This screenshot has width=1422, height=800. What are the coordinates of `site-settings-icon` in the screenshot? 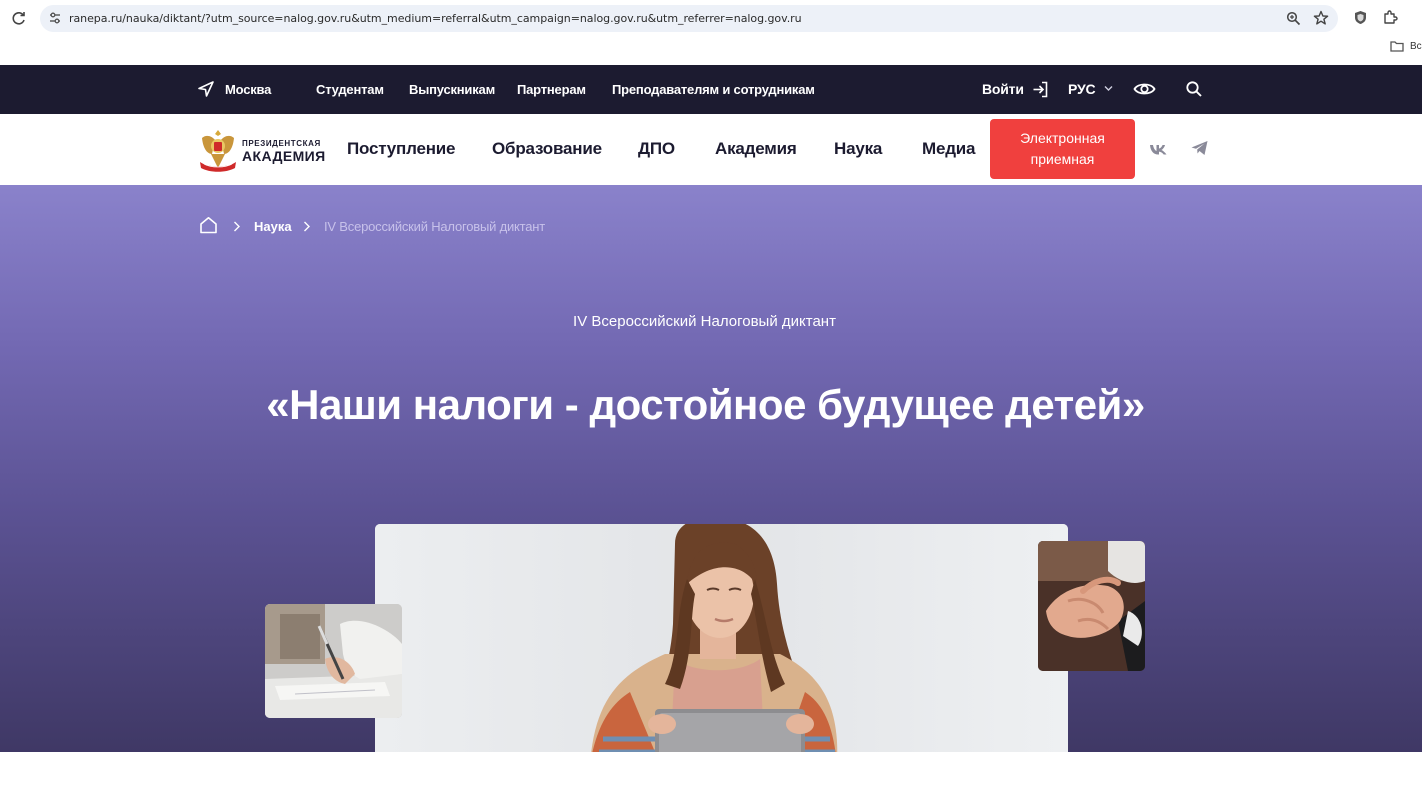 It's located at (55, 18).